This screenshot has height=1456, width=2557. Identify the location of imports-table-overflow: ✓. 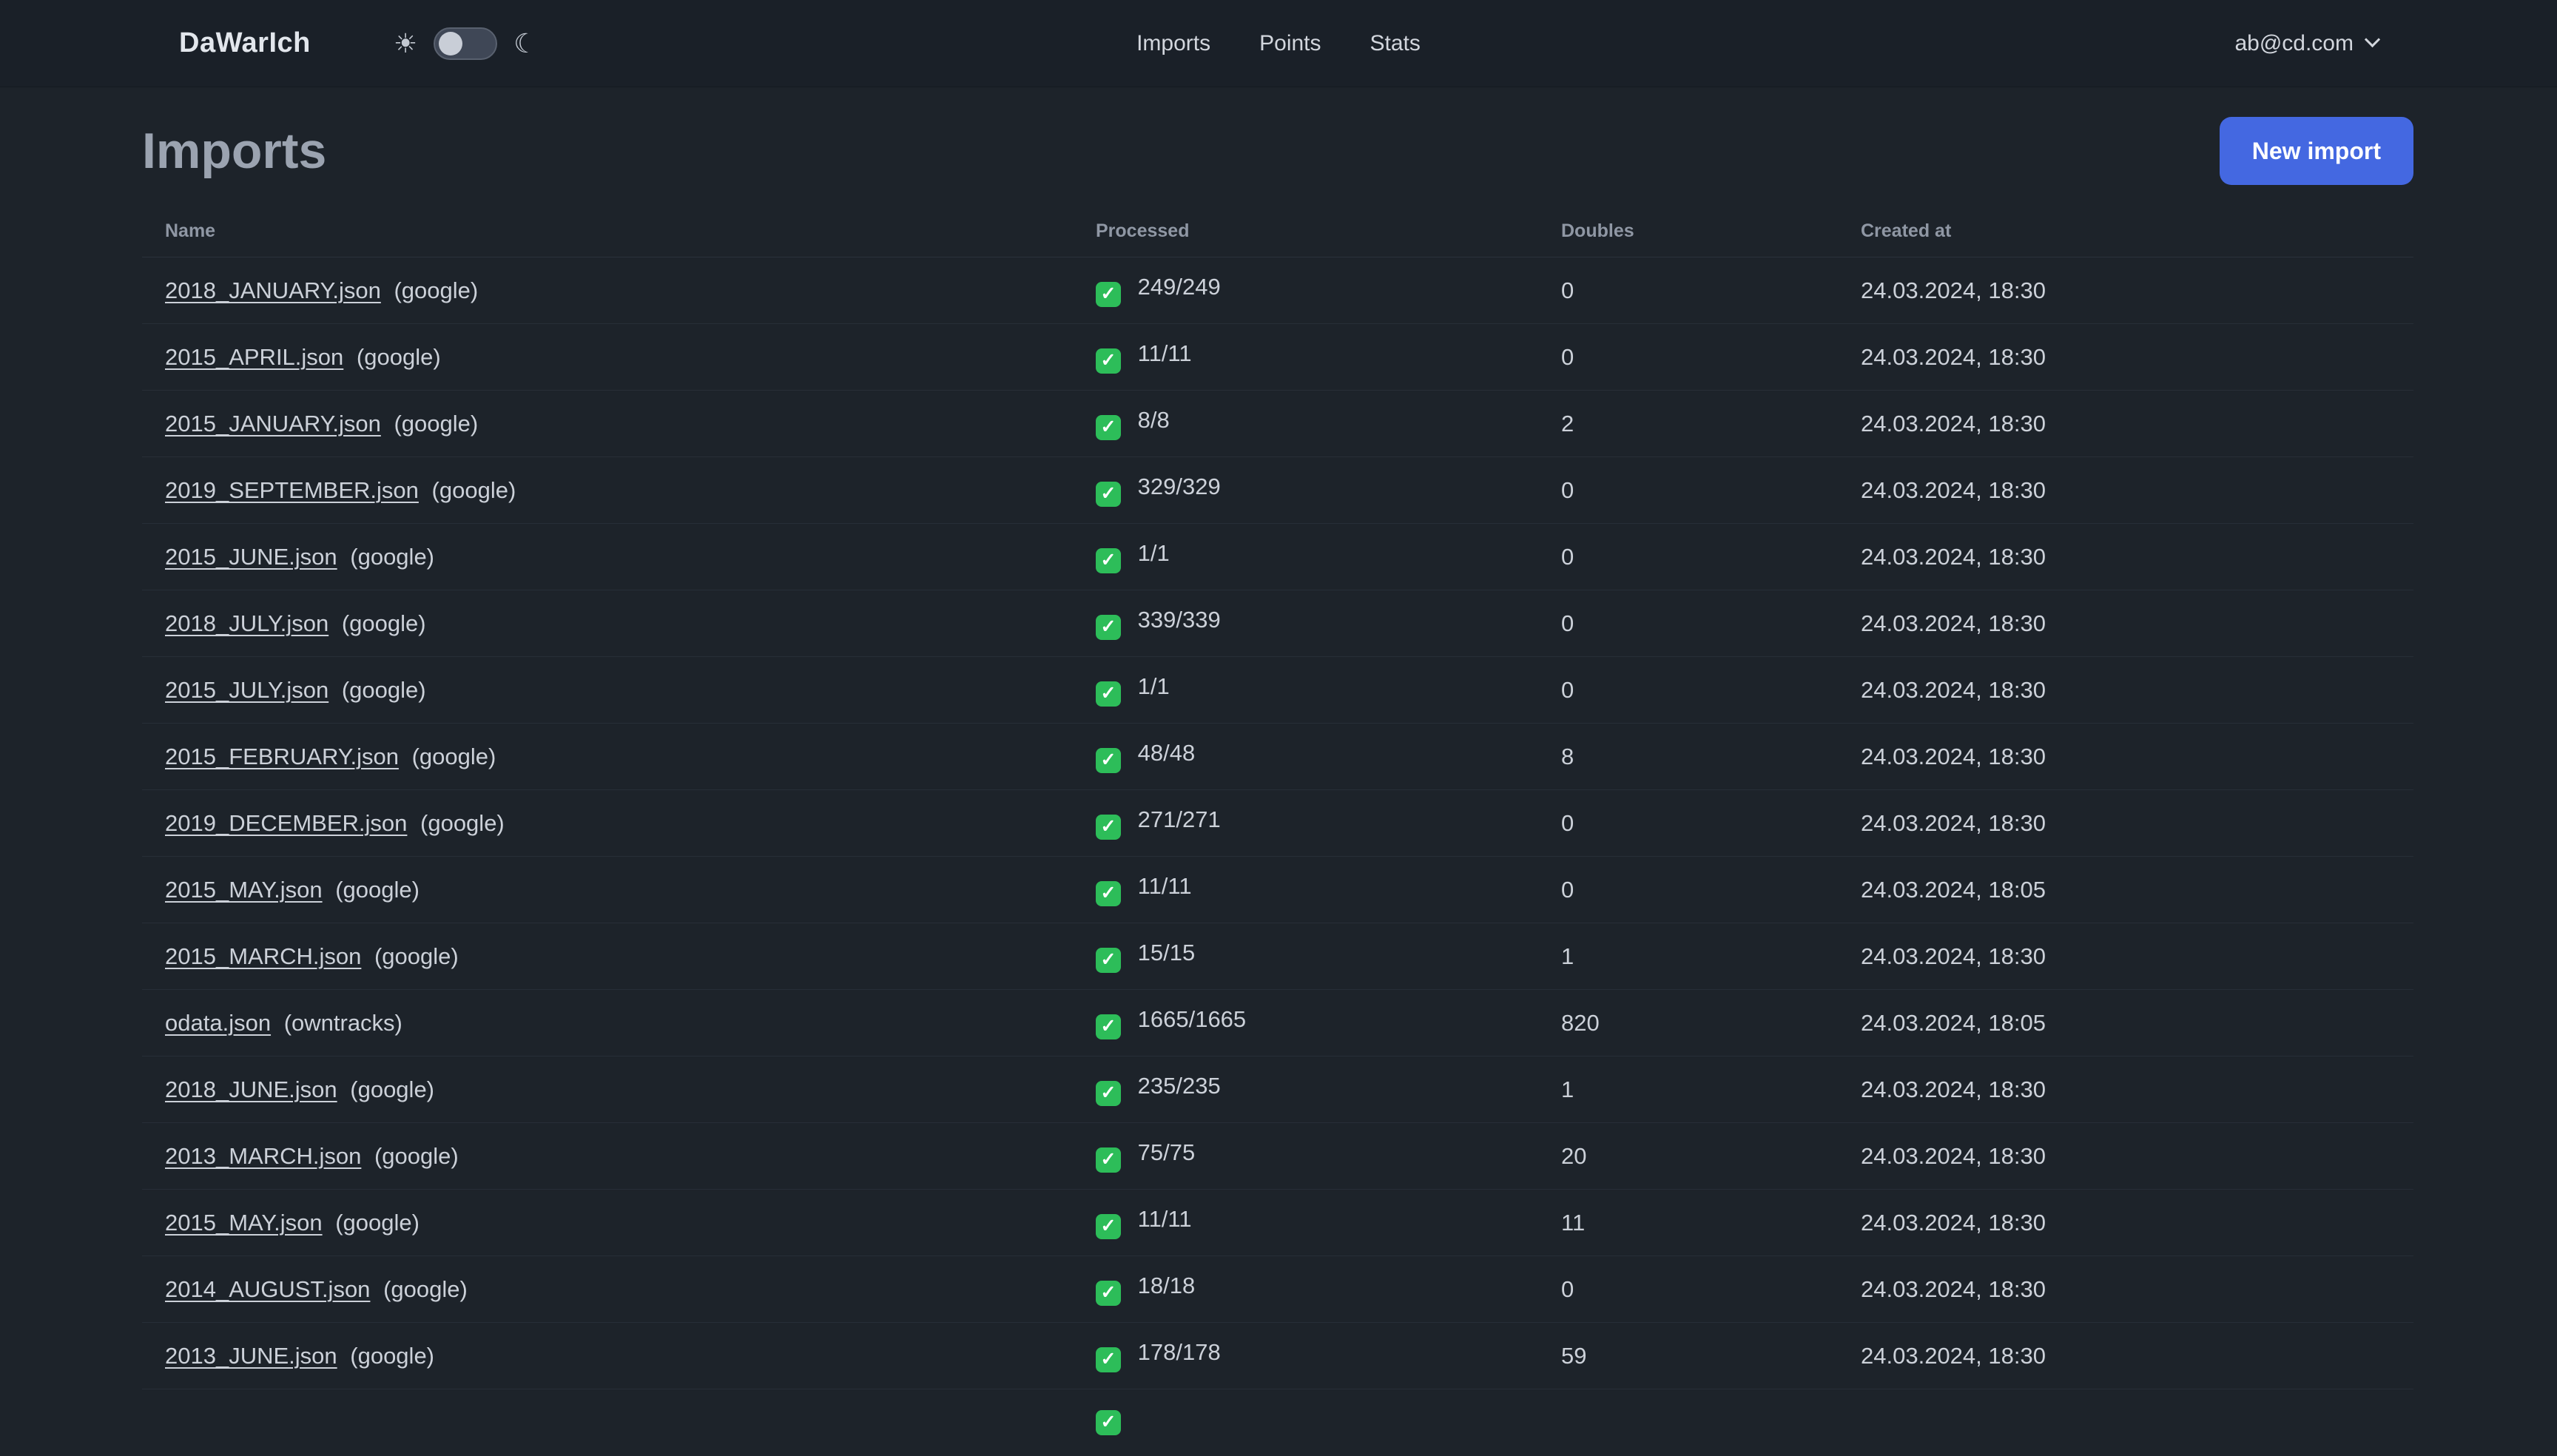
(1278, 1423).